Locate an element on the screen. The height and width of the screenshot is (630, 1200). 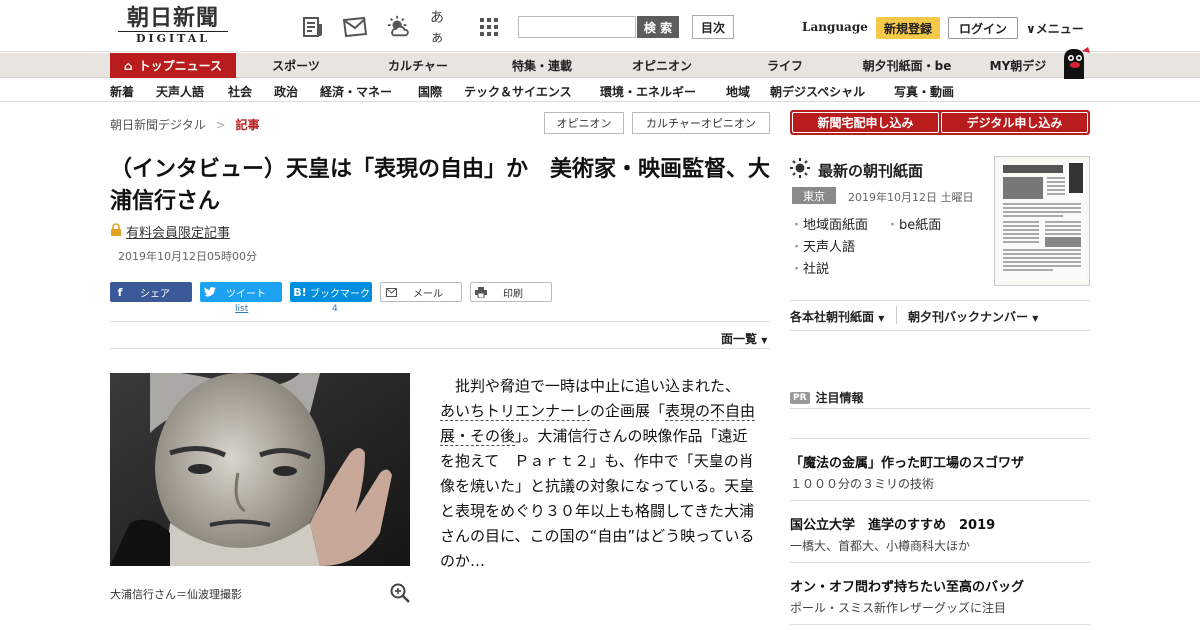
mail-share-button: メール is located at coordinates (421, 292).